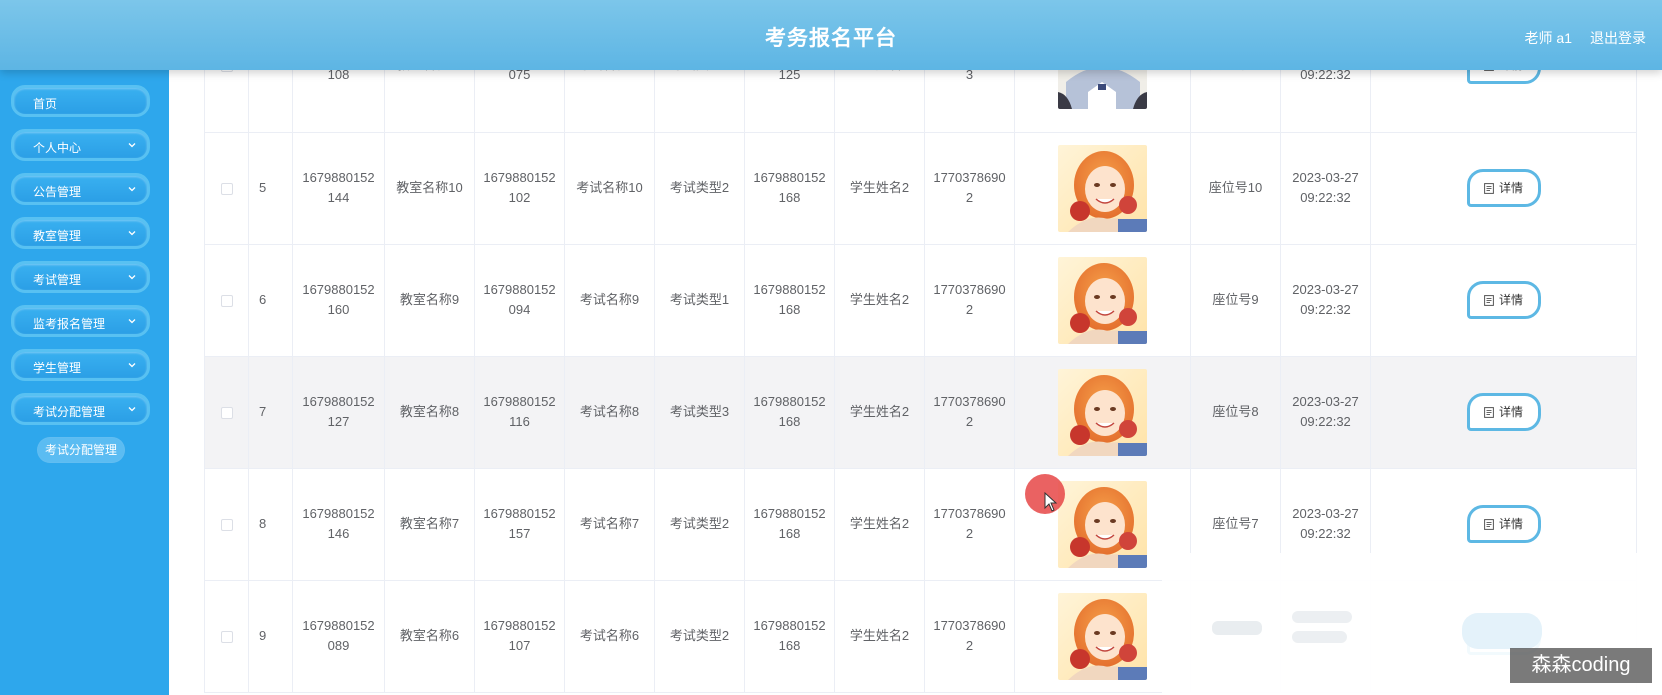 The image size is (1662, 695). I want to click on exam-code-cell: 1679880152107, so click(519, 636).